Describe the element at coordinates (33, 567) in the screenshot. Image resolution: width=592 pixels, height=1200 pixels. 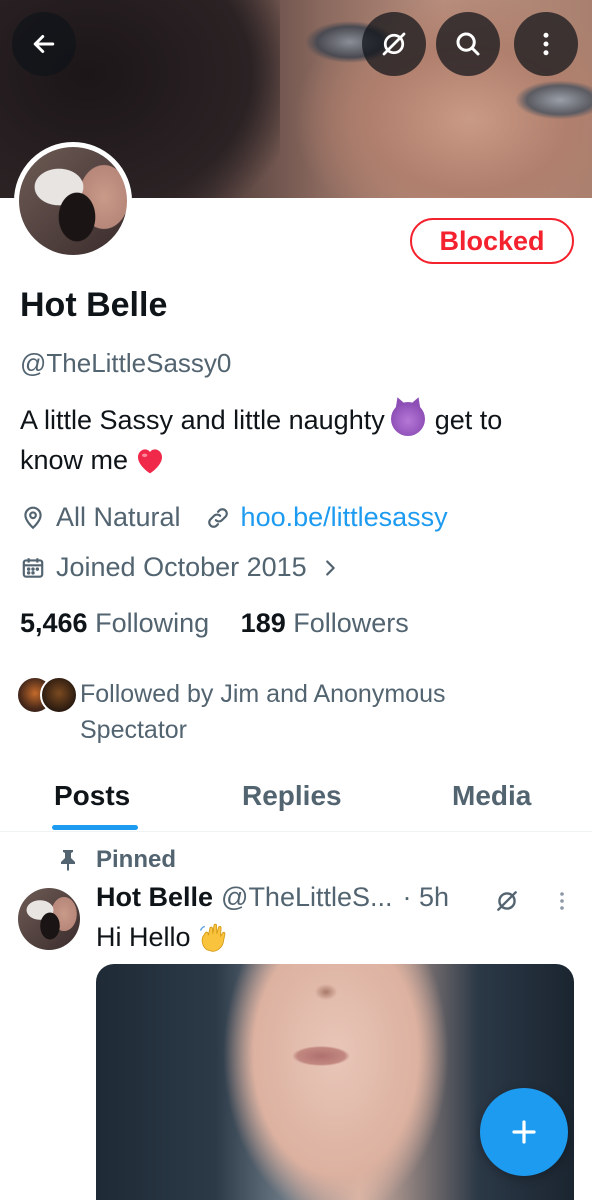
I see `calendar-icon` at that location.